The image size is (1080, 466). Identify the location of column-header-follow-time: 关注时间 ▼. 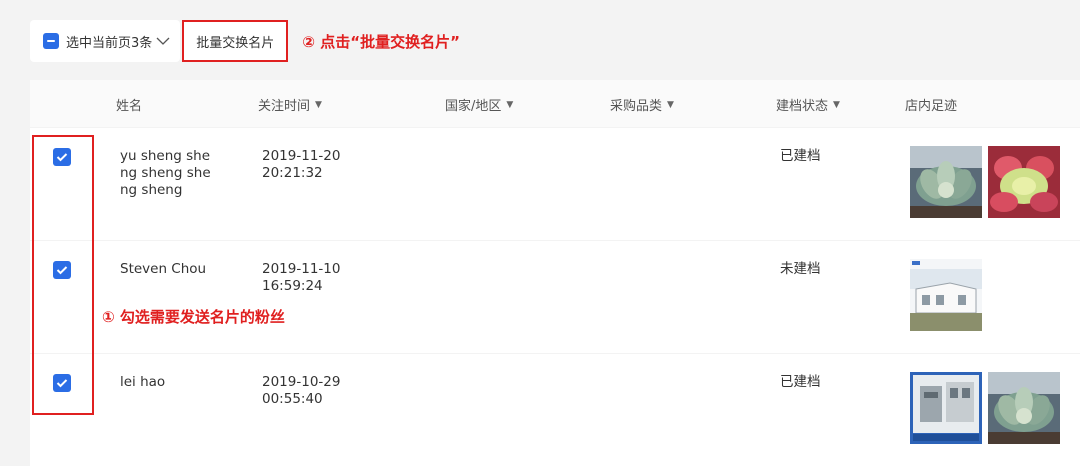
(290, 104).